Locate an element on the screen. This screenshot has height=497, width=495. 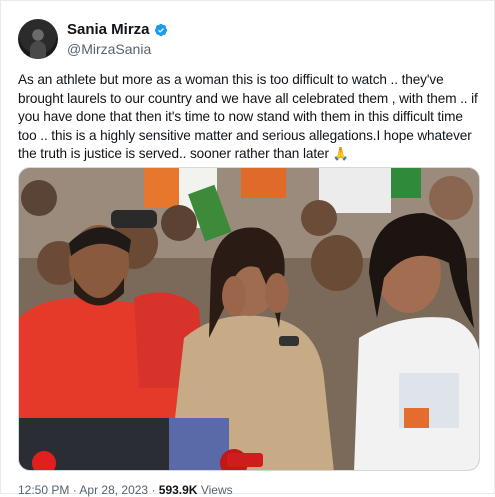
view-label: Views is located at coordinates (216, 490).